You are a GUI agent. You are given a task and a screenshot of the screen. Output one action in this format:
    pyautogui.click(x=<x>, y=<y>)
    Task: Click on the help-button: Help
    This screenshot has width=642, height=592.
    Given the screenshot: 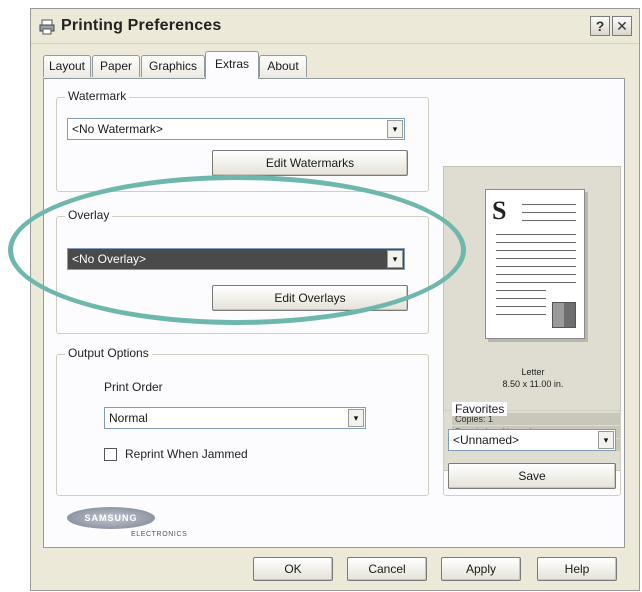 What is the action you would take?
    pyautogui.click(x=577, y=569)
    